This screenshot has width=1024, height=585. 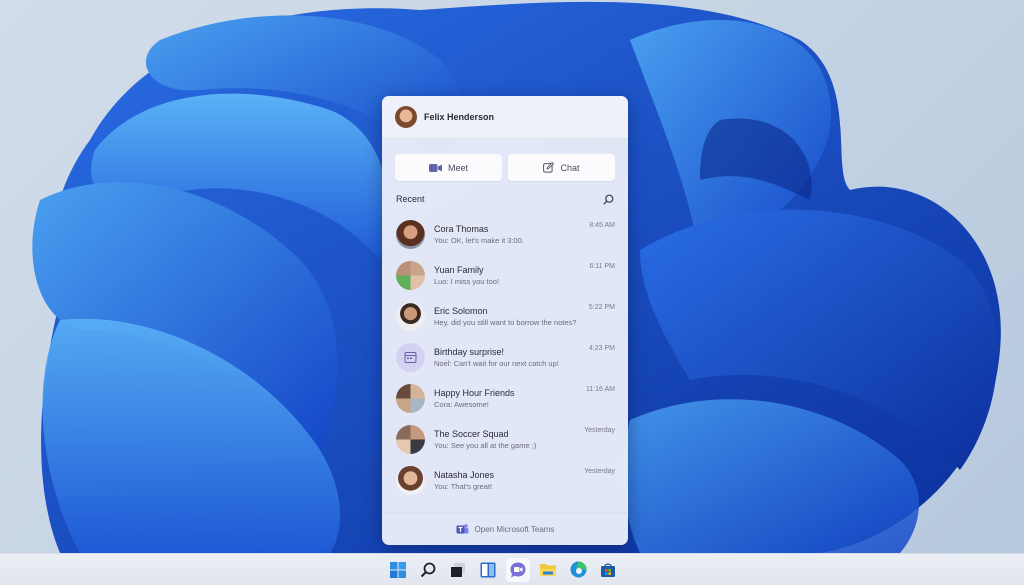 I want to click on edge-icon, so click(x=578, y=569).